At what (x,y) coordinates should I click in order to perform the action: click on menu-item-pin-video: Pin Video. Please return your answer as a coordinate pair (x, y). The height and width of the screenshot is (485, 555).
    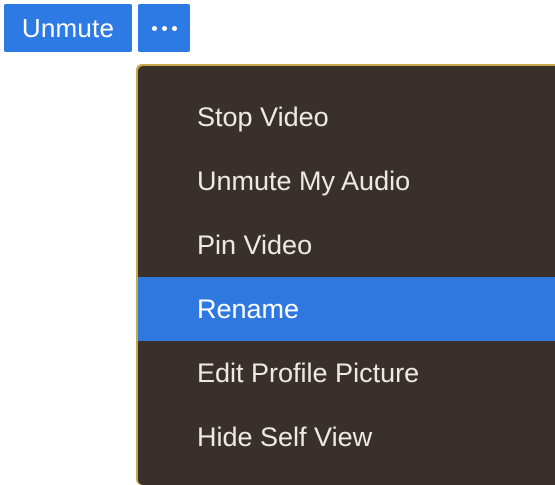
    Looking at the image, I should click on (346, 245).